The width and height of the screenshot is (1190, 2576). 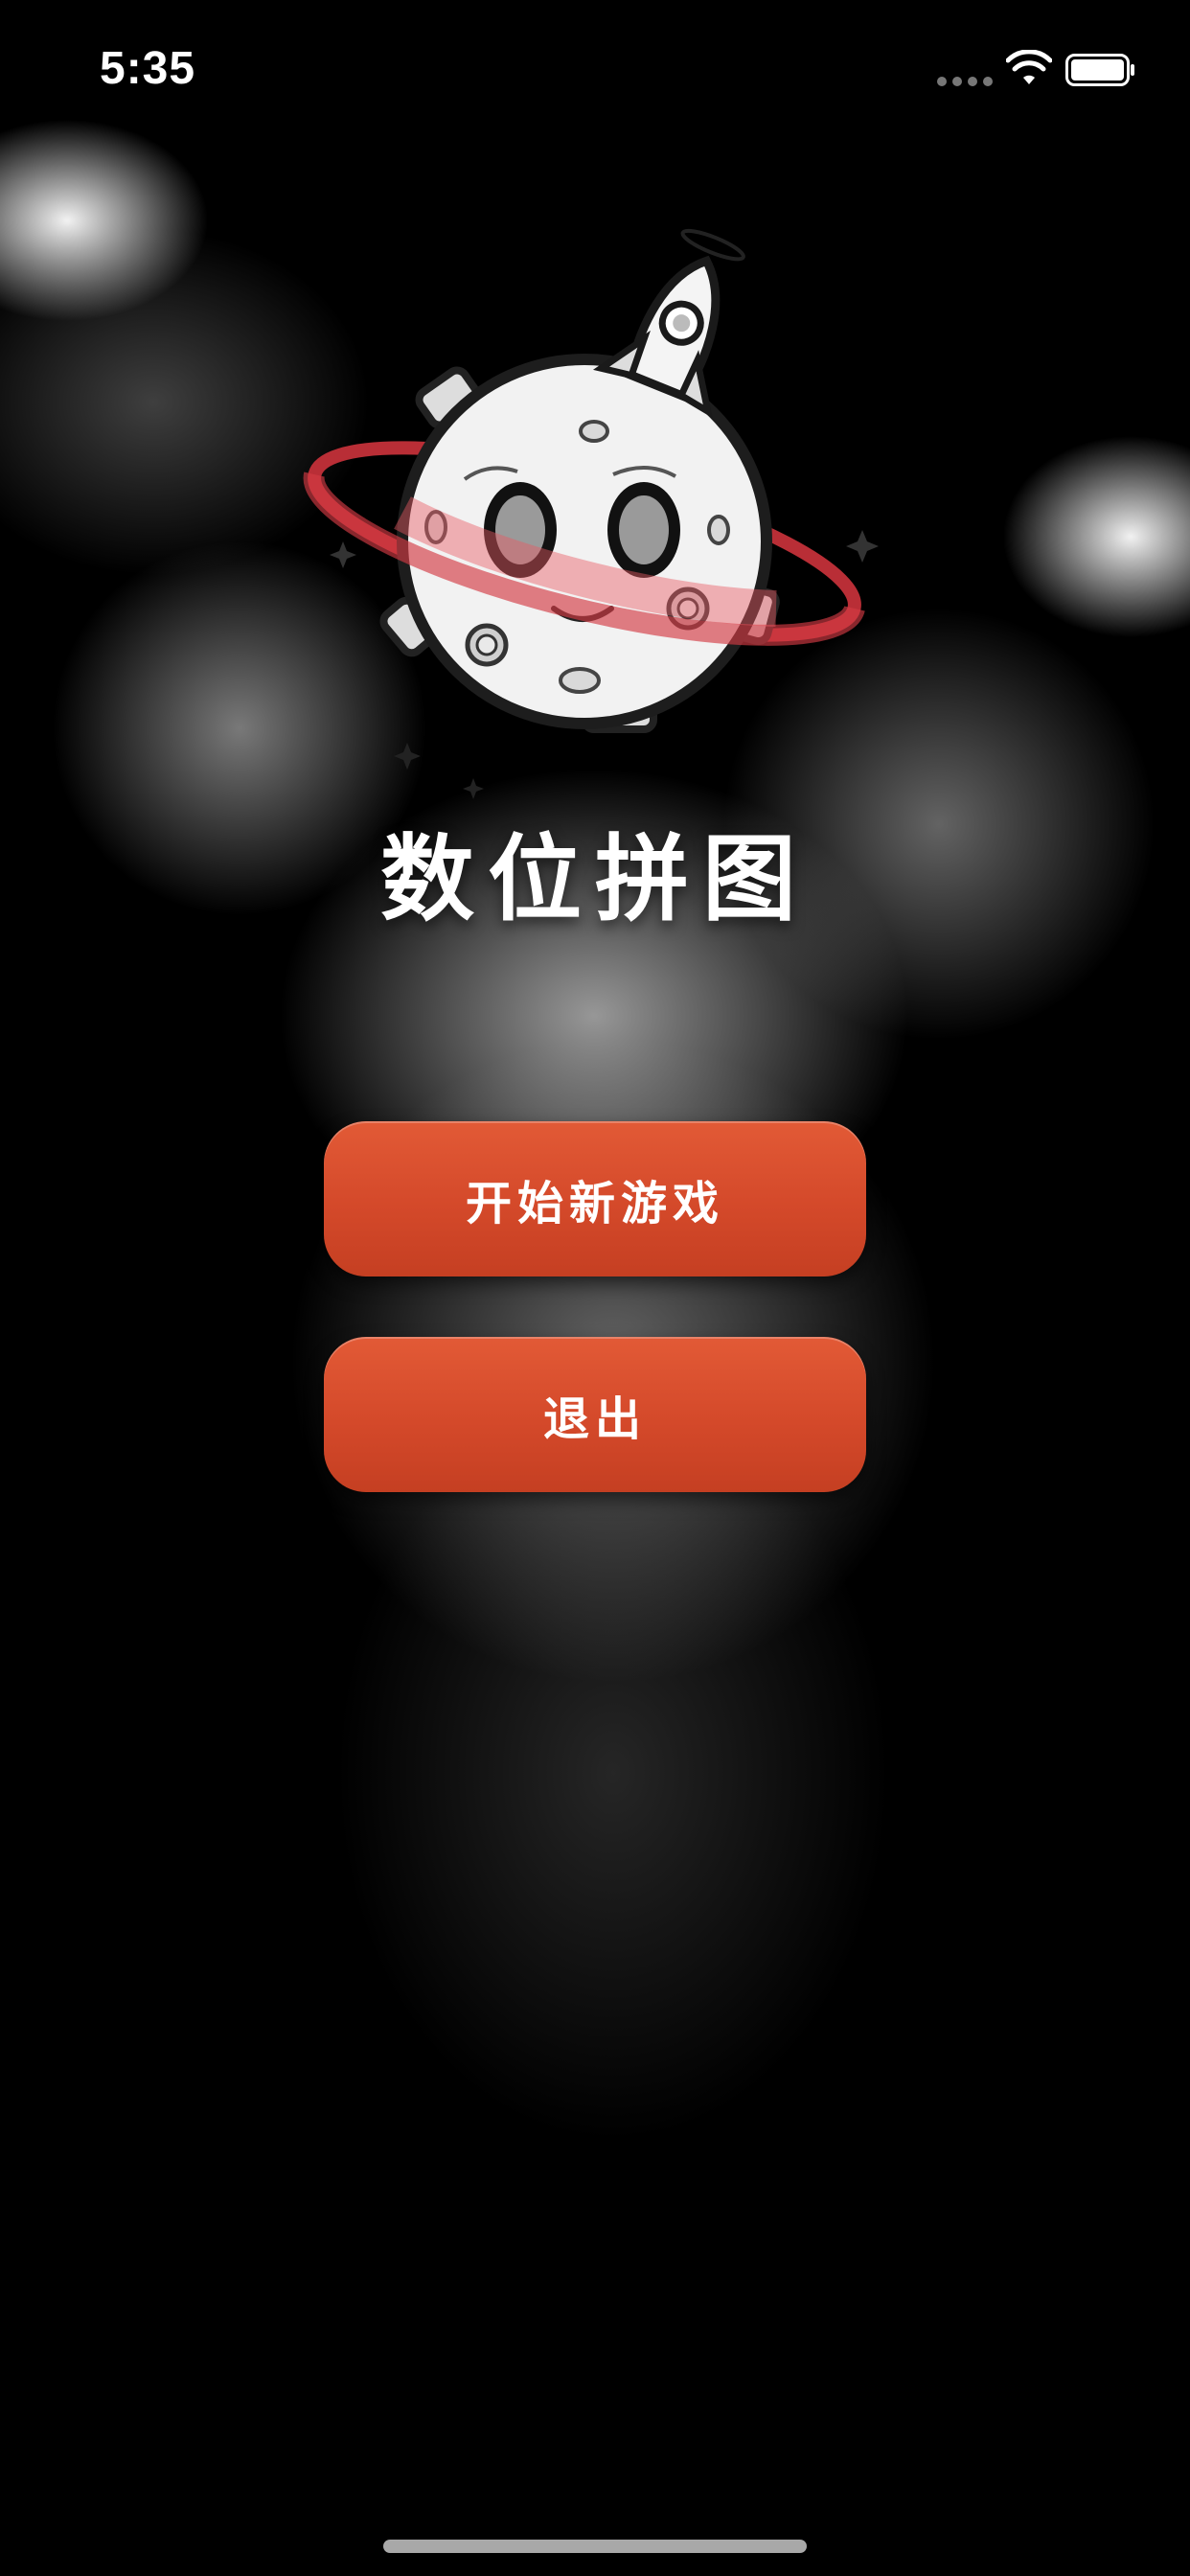 I want to click on home-indicator, so click(x=595, y=2546).